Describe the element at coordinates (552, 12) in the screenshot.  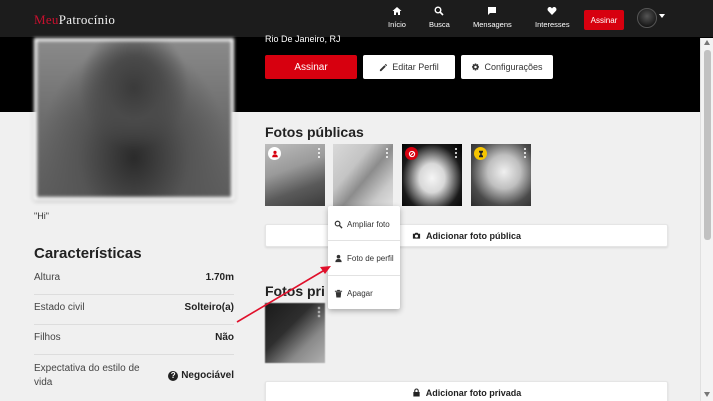
I see `heart-icon` at that location.